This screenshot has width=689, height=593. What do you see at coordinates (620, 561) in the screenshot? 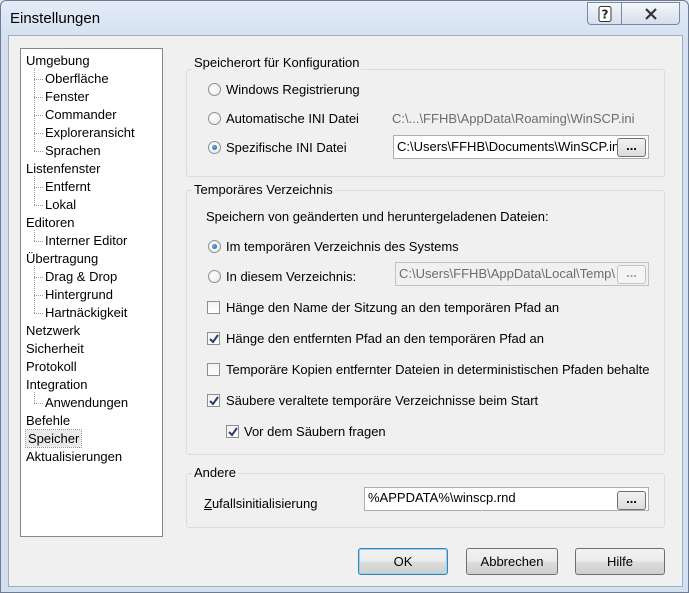
I see `help-button: Hilfe` at bounding box center [620, 561].